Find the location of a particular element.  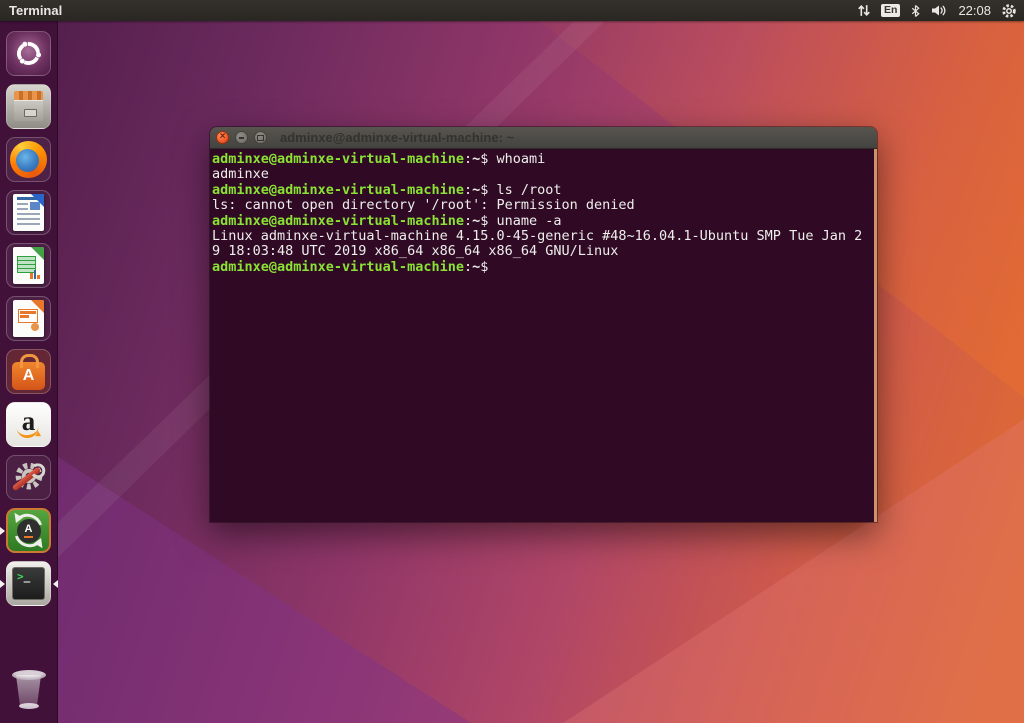

slide-thumb is located at coordinates (28, 316).